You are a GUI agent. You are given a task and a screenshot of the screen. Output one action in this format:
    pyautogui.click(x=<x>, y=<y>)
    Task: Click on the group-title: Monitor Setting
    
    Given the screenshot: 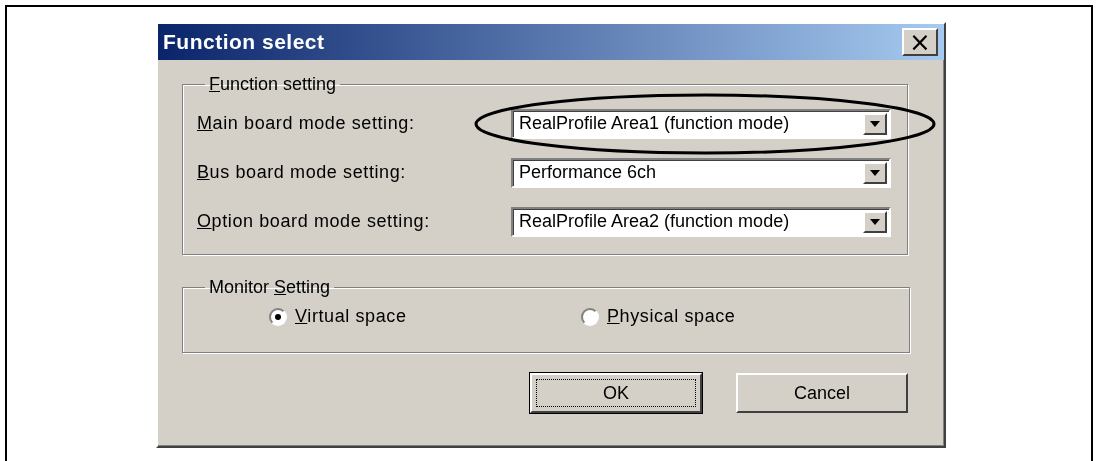 What is the action you would take?
    pyautogui.click(x=270, y=287)
    